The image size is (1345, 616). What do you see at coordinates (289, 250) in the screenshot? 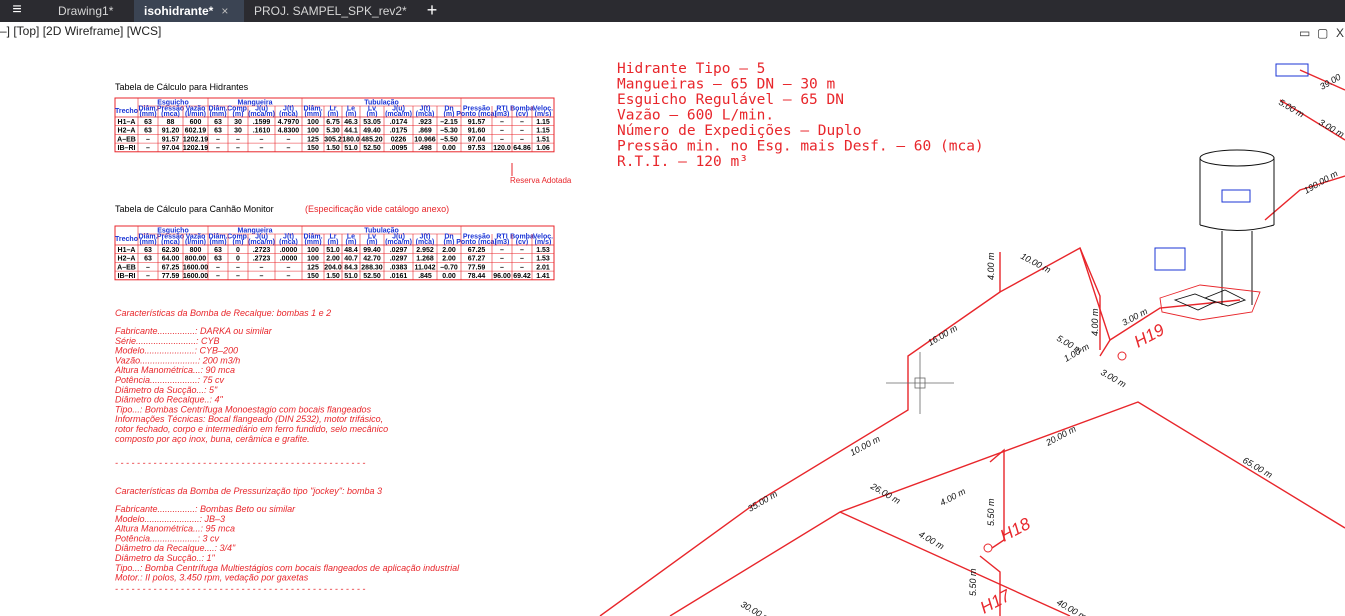
I see `table-cell: .0000` at bounding box center [289, 250].